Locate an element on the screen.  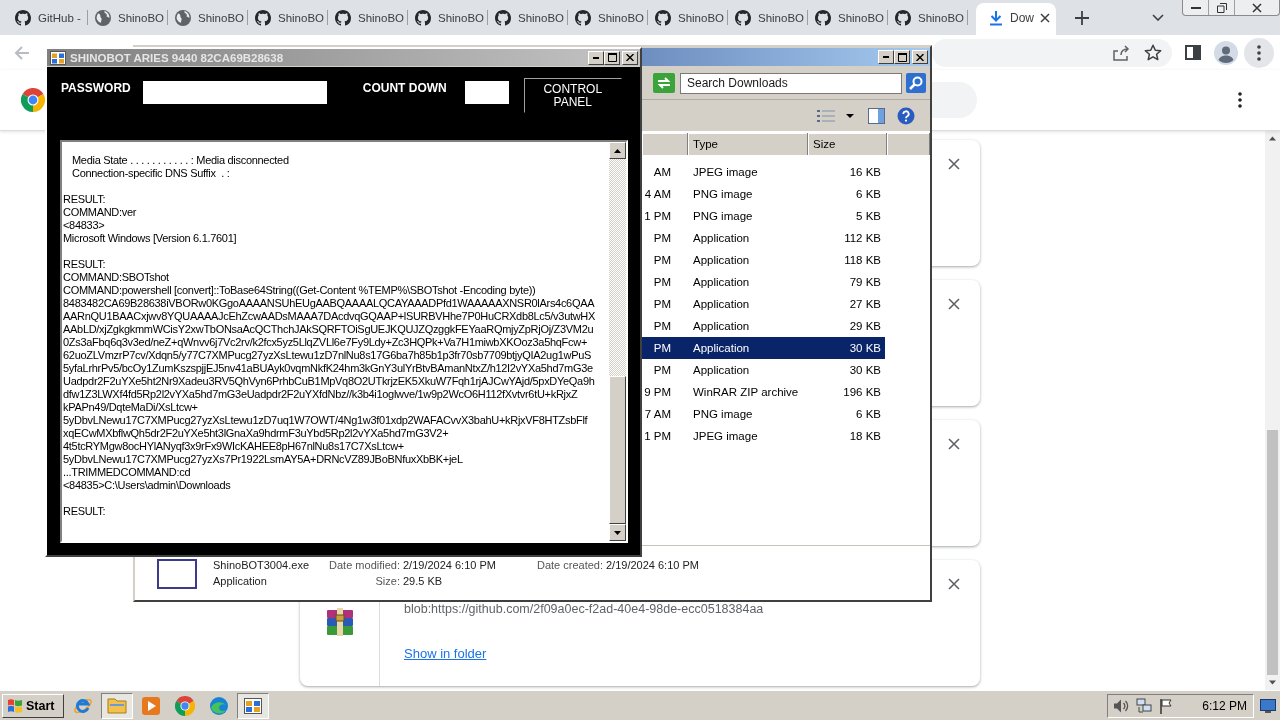
console-line: AARnQU1BAACxjwv8YQUAAAAJcEhZcwAADsMAAA7DAcdvqGQAAP+lSURBVHhe7P0HuCRXdb8Lc5/v3utwHX is located at coordinates (330, 316).